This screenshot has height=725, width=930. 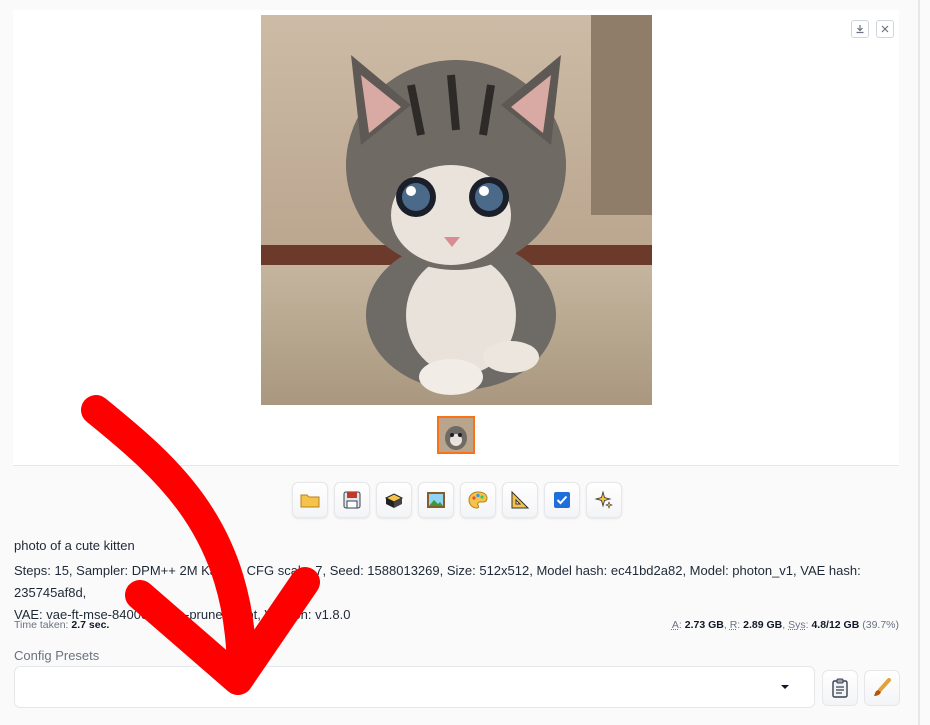 What do you see at coordinates (90, 625) in the screenshot?
I see `time-value: 2.7 sec.` at bounding box center [90, 625].